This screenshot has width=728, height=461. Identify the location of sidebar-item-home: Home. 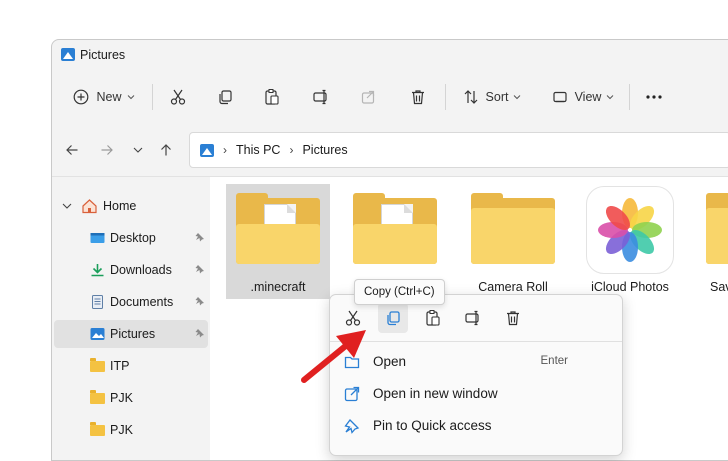
(131, 206).